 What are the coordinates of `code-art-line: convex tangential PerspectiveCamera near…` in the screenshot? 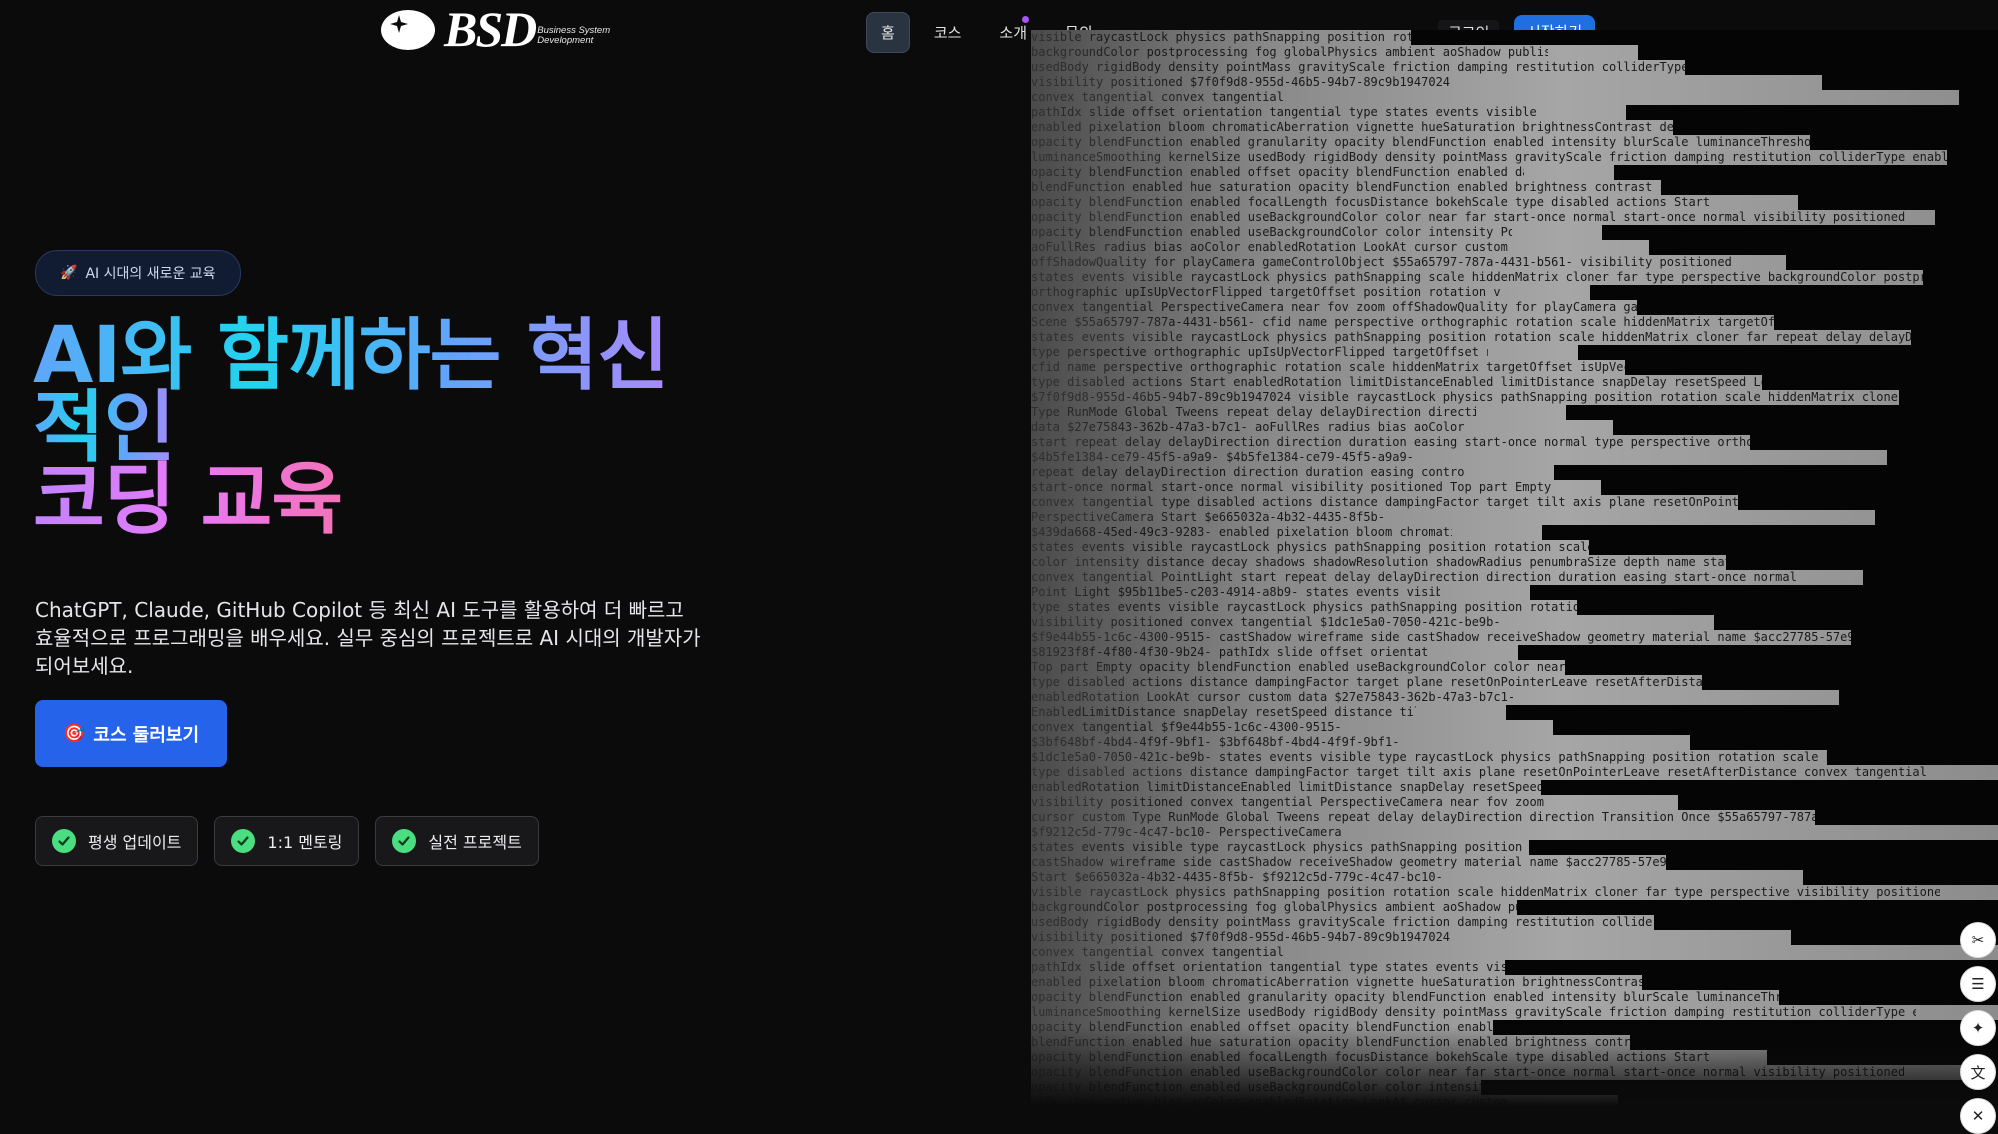 It's located at (1334, 307).